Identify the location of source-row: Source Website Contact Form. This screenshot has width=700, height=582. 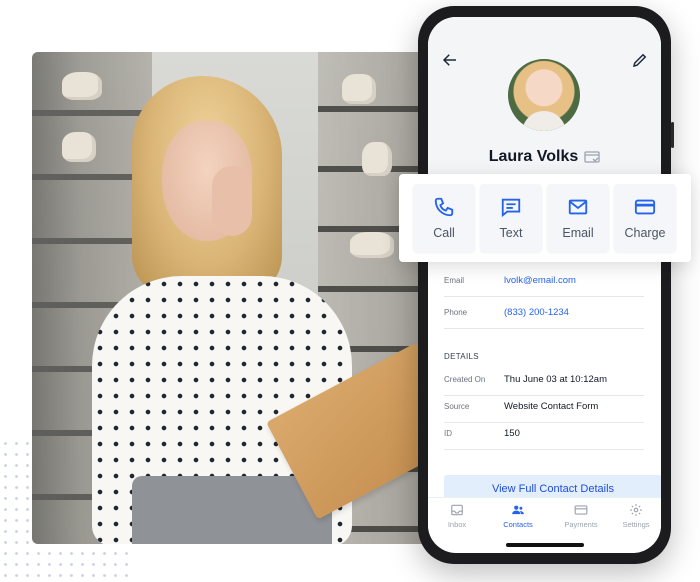
(544, 409).